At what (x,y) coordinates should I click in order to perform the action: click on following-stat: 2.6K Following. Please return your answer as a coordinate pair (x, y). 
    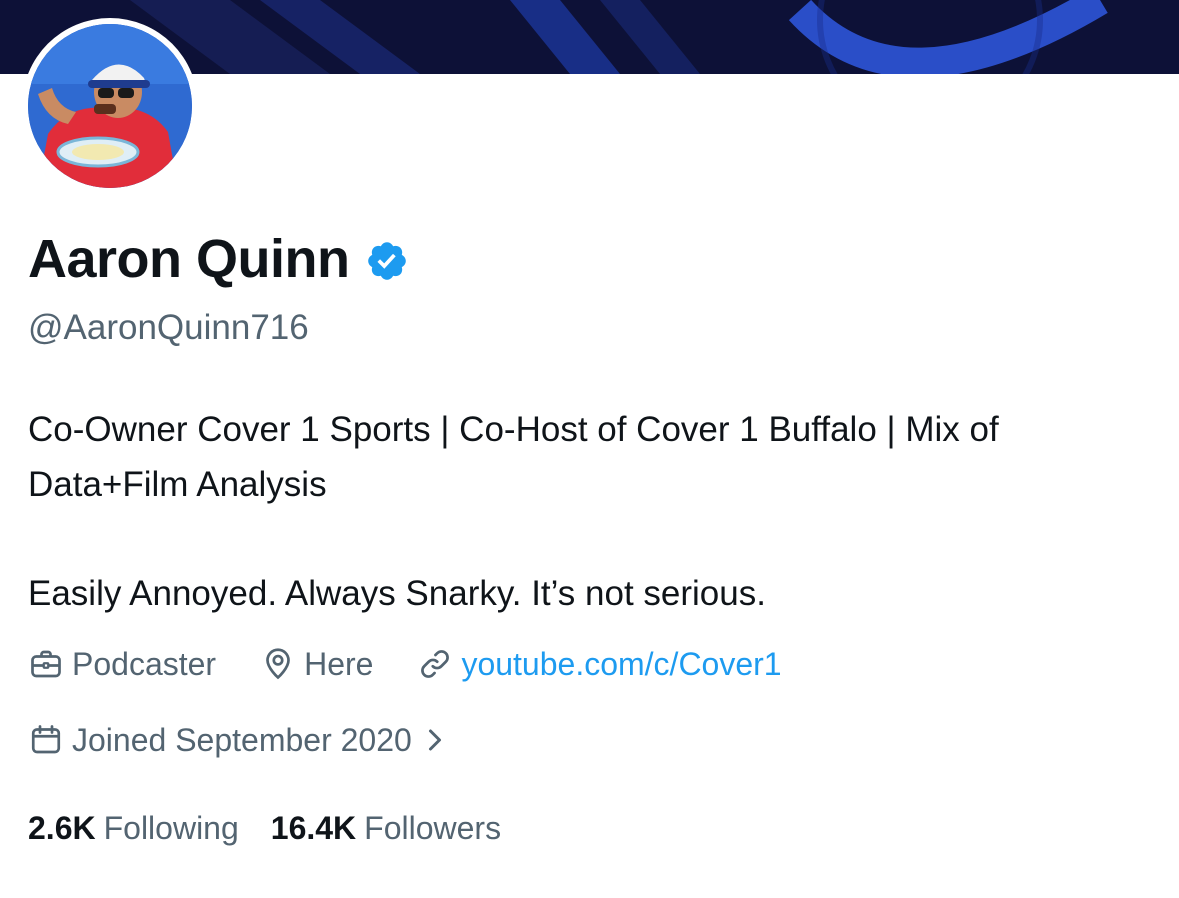
    Looking at the image, I should click on (133, 828).